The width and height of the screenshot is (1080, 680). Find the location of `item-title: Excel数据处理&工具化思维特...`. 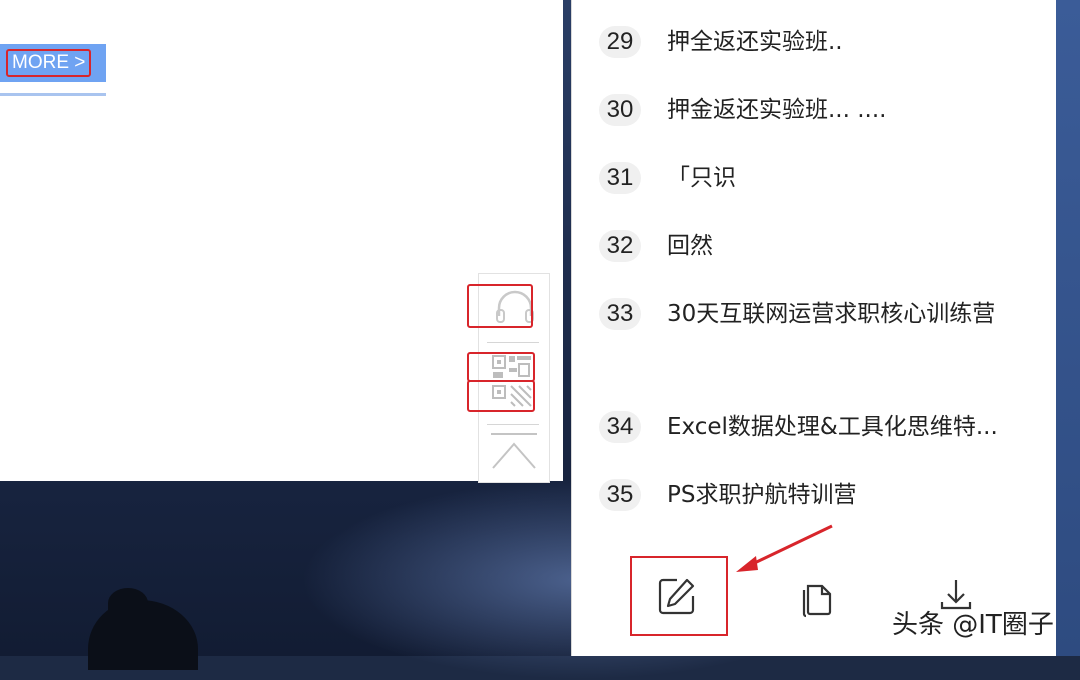

item-title: Excel数据处理&工具化思维特... is located at coordinates (832, 427).